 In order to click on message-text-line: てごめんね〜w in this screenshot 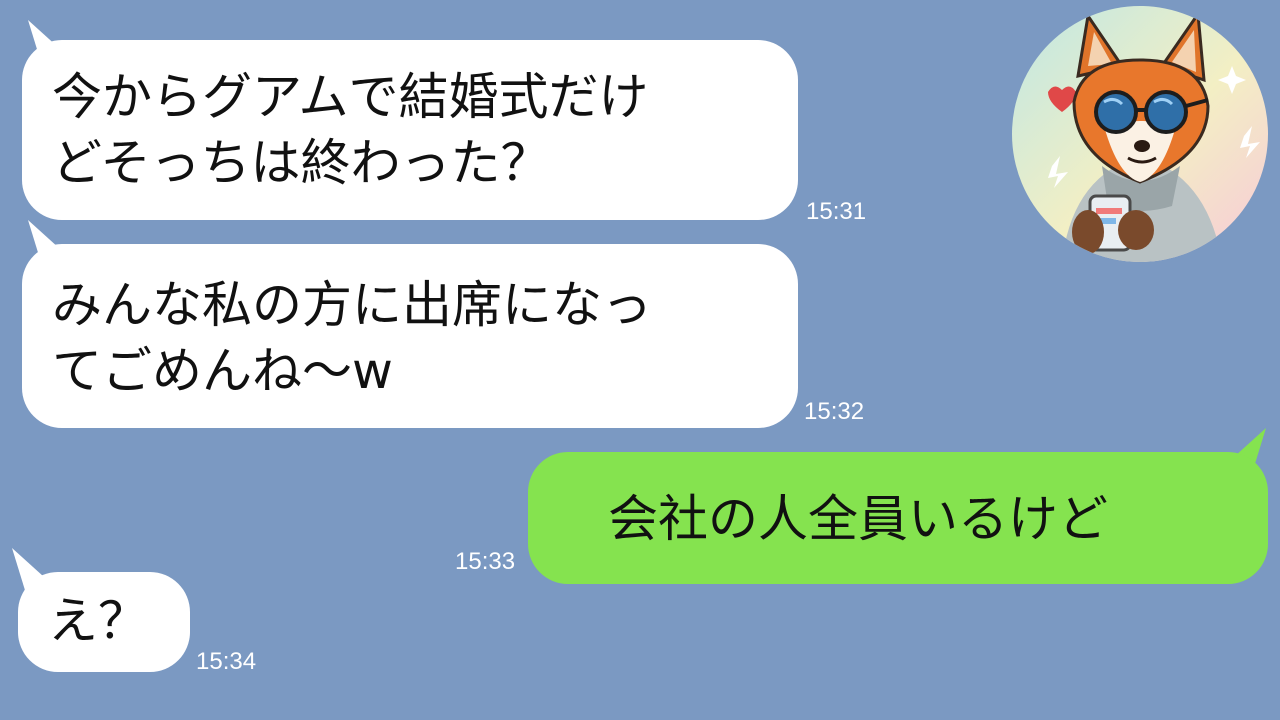, I will do `click(222, 371)`.